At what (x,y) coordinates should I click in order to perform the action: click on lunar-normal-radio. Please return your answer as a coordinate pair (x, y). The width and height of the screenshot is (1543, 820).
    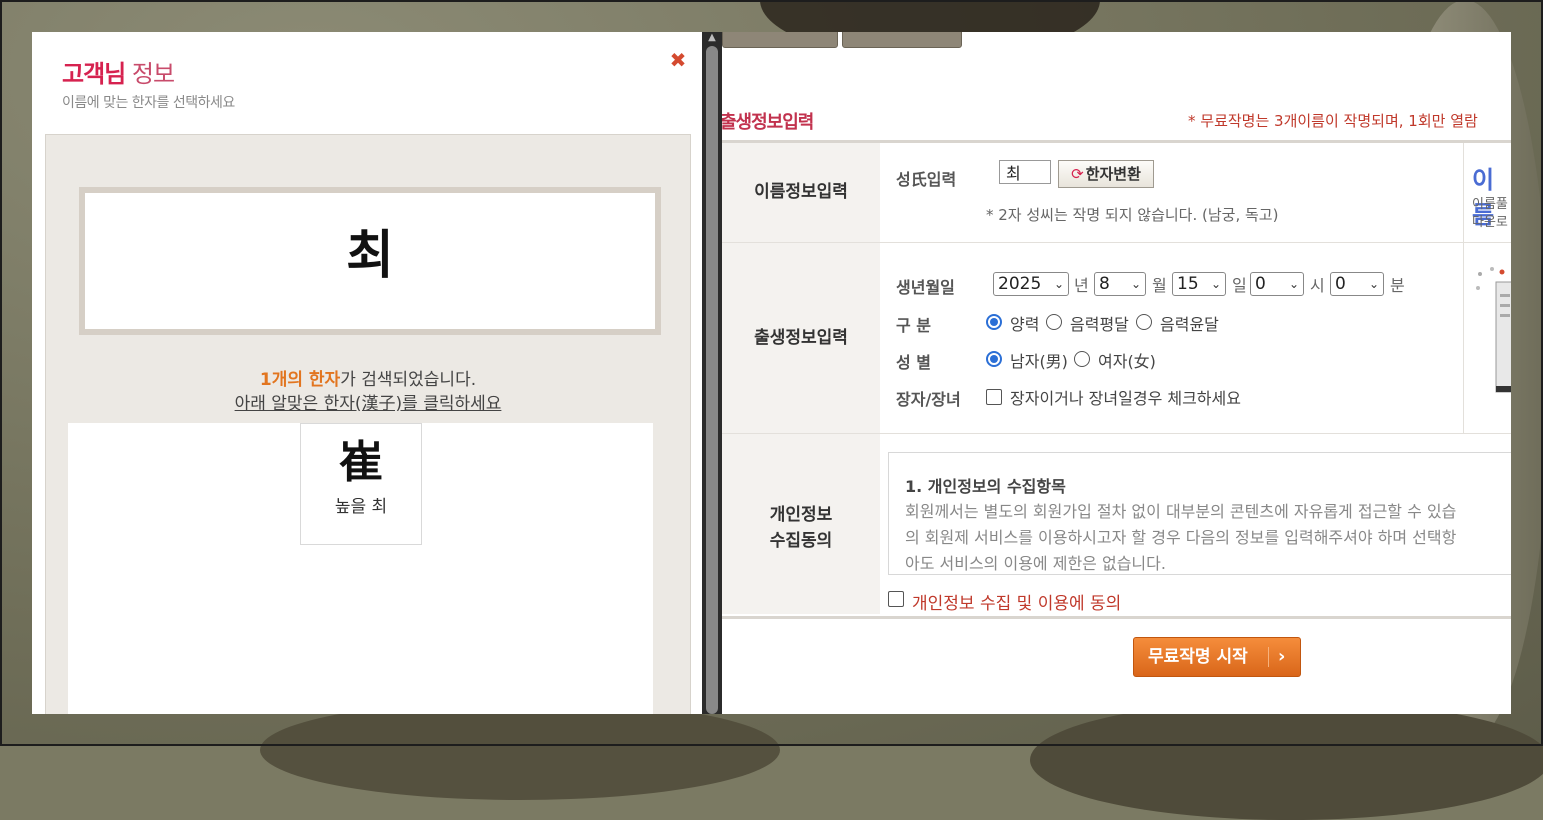
    Looking at the image, I should click on (1054, 322).